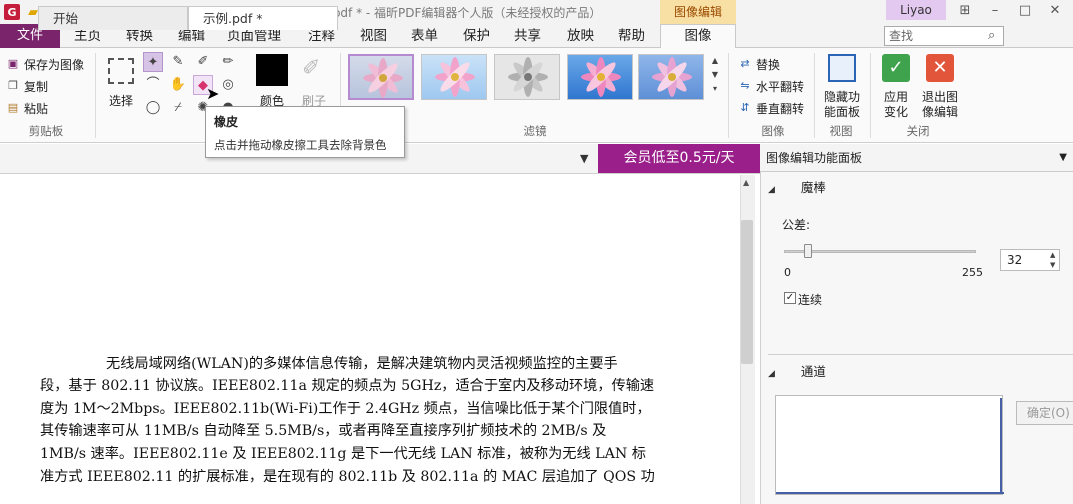  What do you see at coordinates (36, 86) in the screenshot?
I see `copy-label: 复制` at bounding box center [36, 86].